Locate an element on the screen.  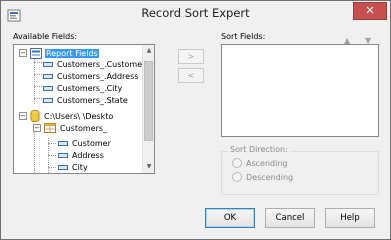
tree-vertical-scrollbar: ▲ ▼ is located at coordinates (148, 109).